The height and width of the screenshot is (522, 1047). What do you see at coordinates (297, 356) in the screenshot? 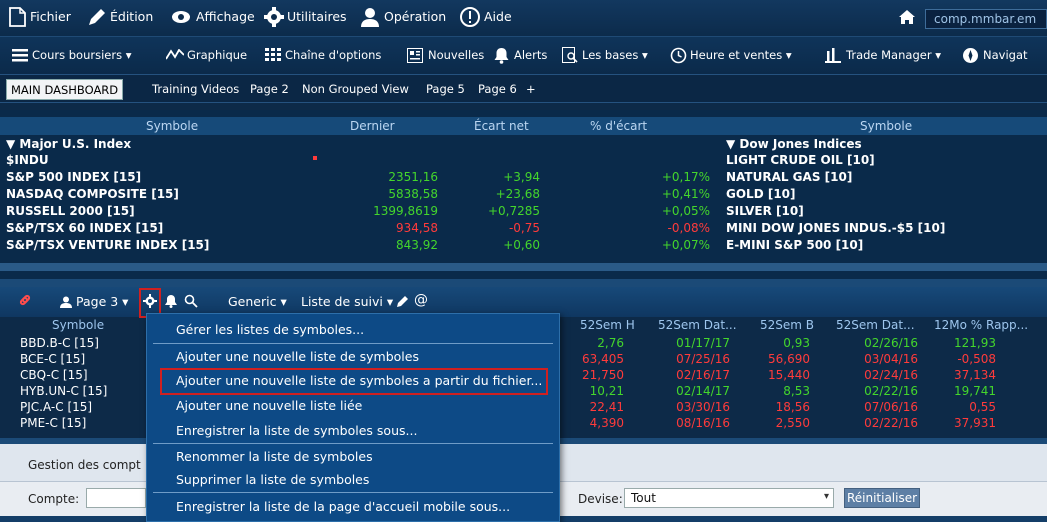
I see `menu-item-add-list: Ajouter une nouvelle liste de symboles` at bounding box center [297, 356].